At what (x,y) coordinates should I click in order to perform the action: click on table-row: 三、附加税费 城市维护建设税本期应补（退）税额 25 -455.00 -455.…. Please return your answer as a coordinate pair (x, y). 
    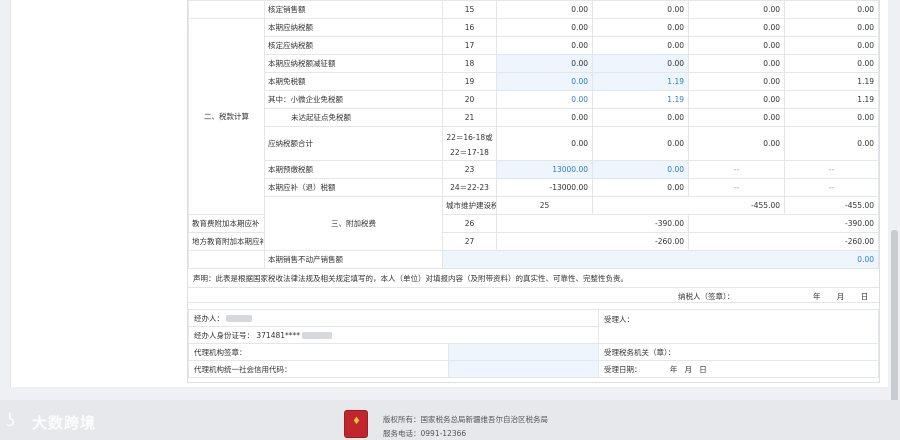
    Looking at the image, I should click on (534, 223).